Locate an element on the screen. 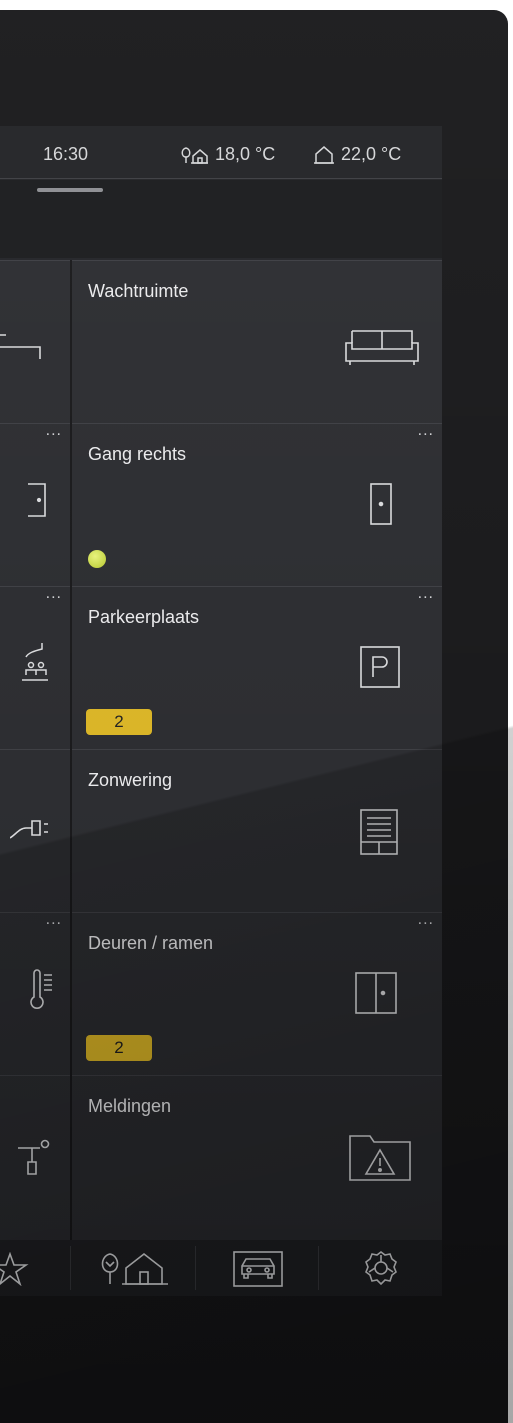 The height and width of the screenshot is (1423, 513). nav-home is located at coordinates (133, 1268).